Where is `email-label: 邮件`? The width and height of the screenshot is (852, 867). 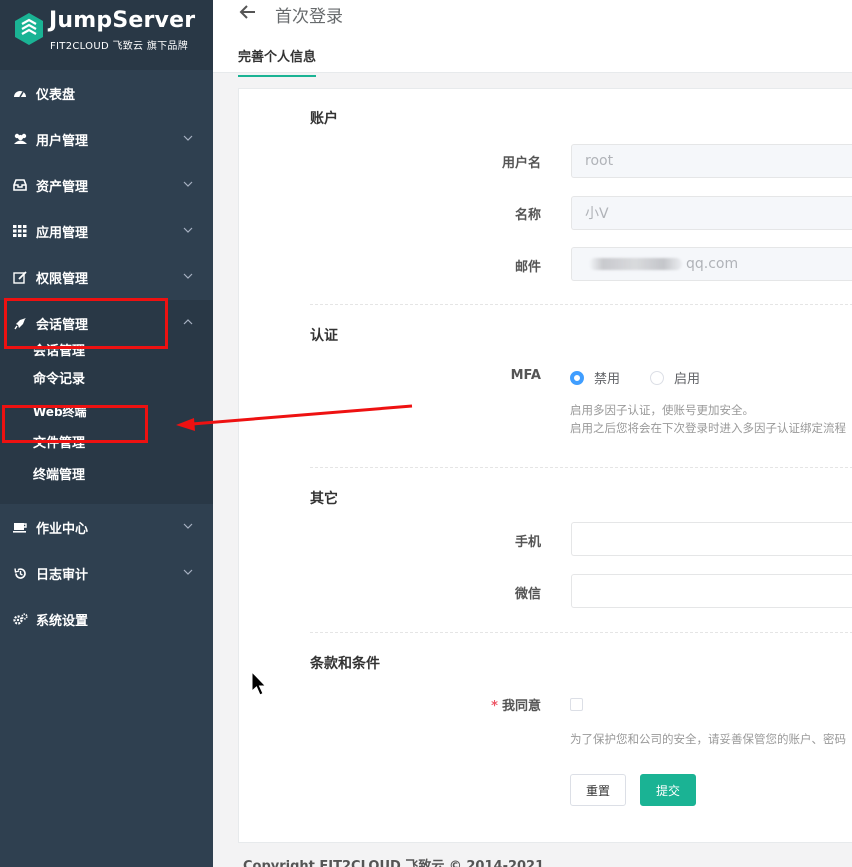
email-label: 邮件 is located at coordinates (527, 267).